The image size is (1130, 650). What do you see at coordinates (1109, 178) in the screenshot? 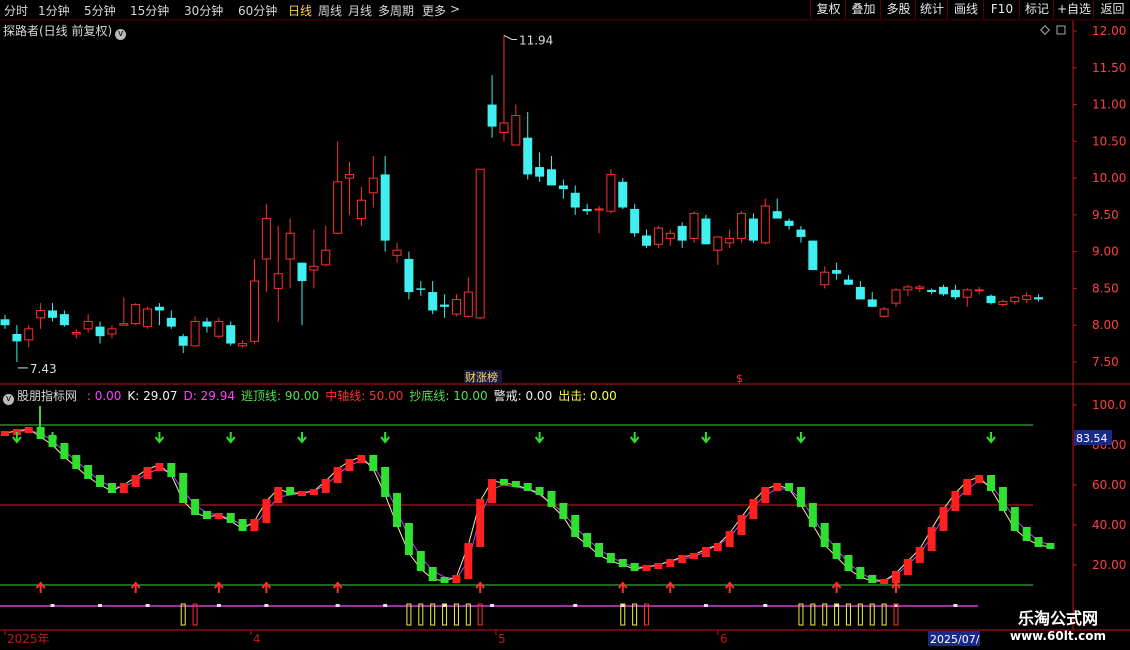
I see `price-axis-label: 10.00` at bounding box center [1109, 178].